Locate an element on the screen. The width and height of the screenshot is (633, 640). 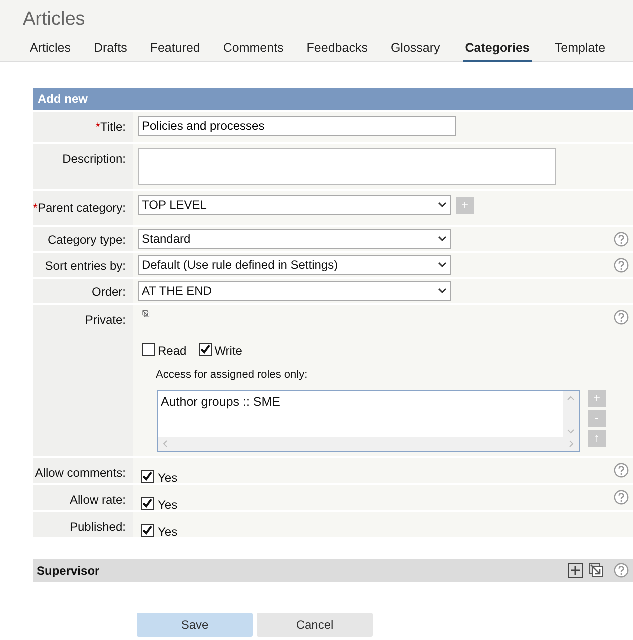
select-field: TOP LEVEL is located at coordinates (294, 205).